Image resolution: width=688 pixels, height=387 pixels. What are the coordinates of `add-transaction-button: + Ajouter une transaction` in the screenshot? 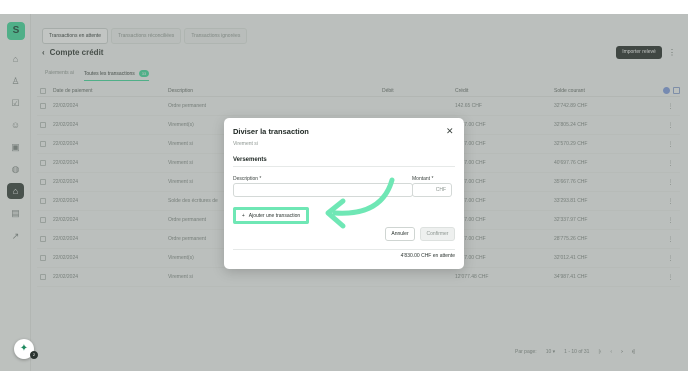 It's located at (271, 215).